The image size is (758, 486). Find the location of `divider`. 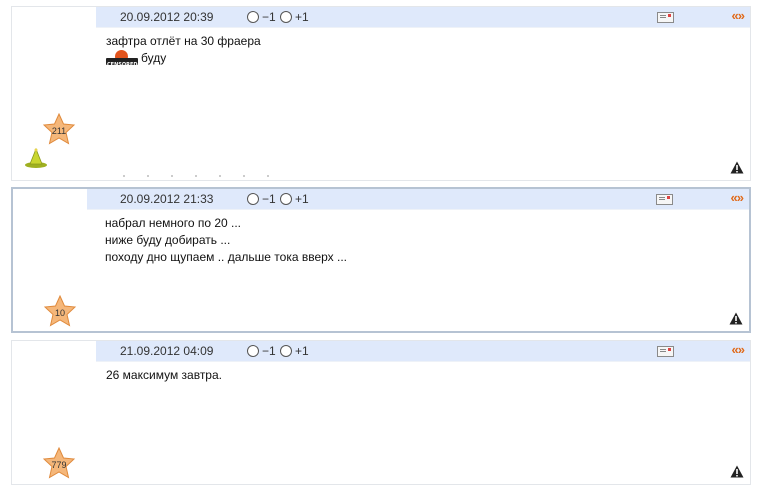

divider is located at coordinates (197, 176).